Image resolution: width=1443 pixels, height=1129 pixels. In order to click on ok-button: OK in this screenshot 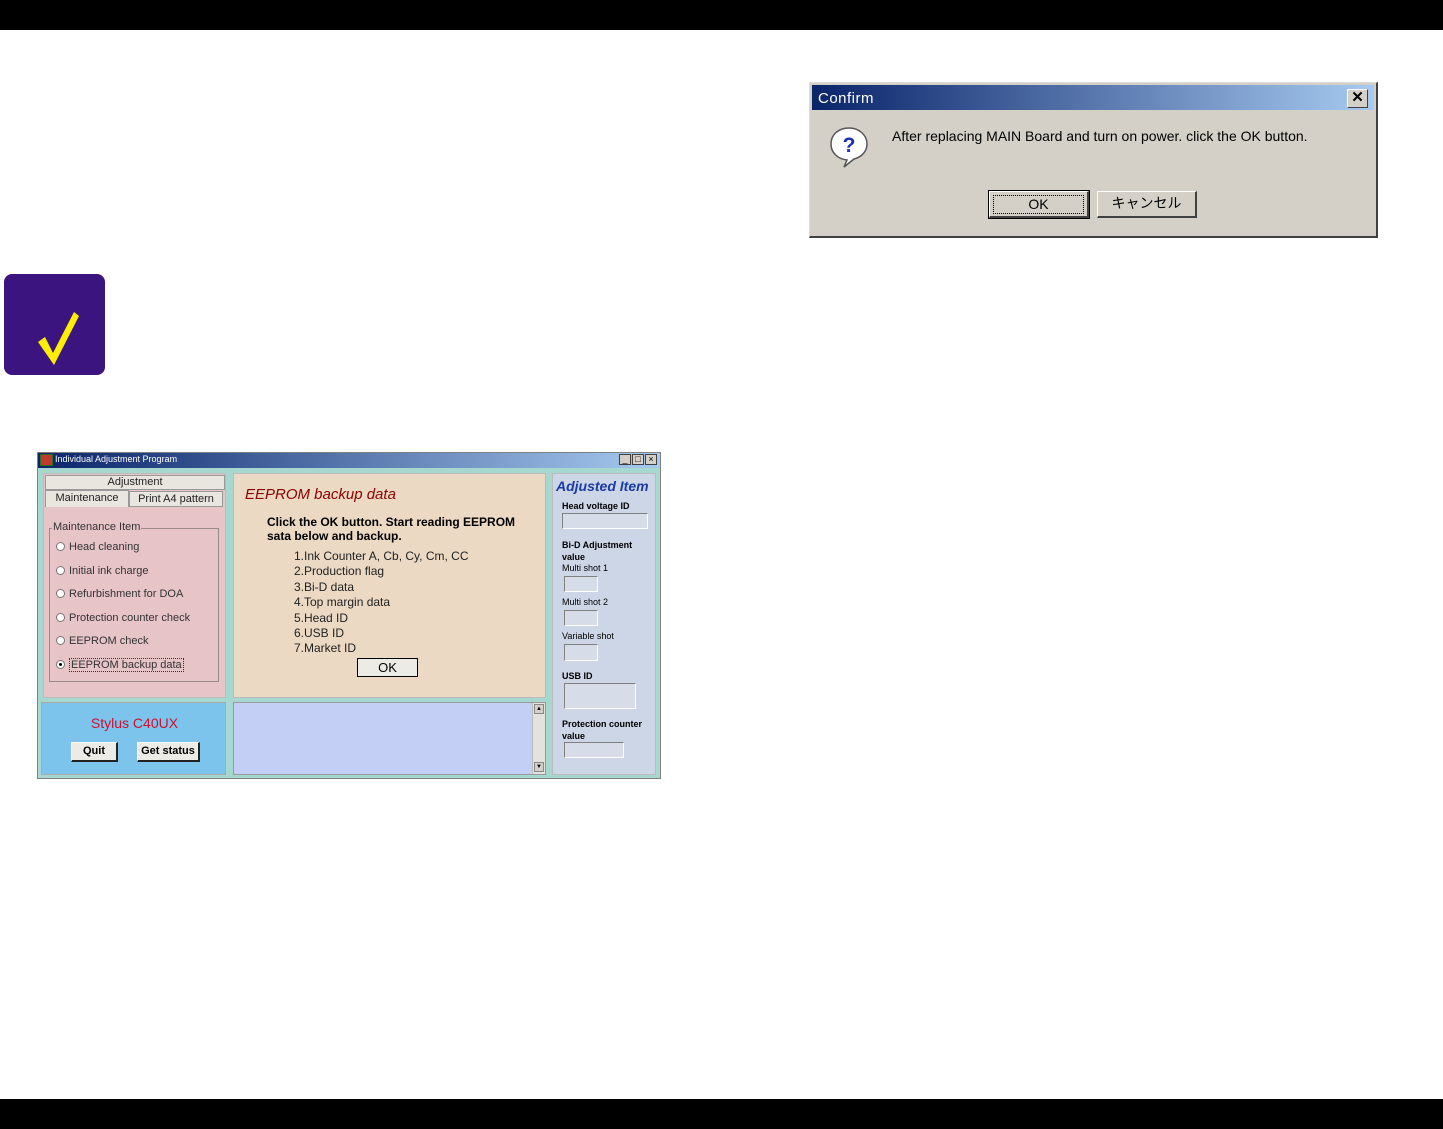, I will do `click(1039, 204)`.